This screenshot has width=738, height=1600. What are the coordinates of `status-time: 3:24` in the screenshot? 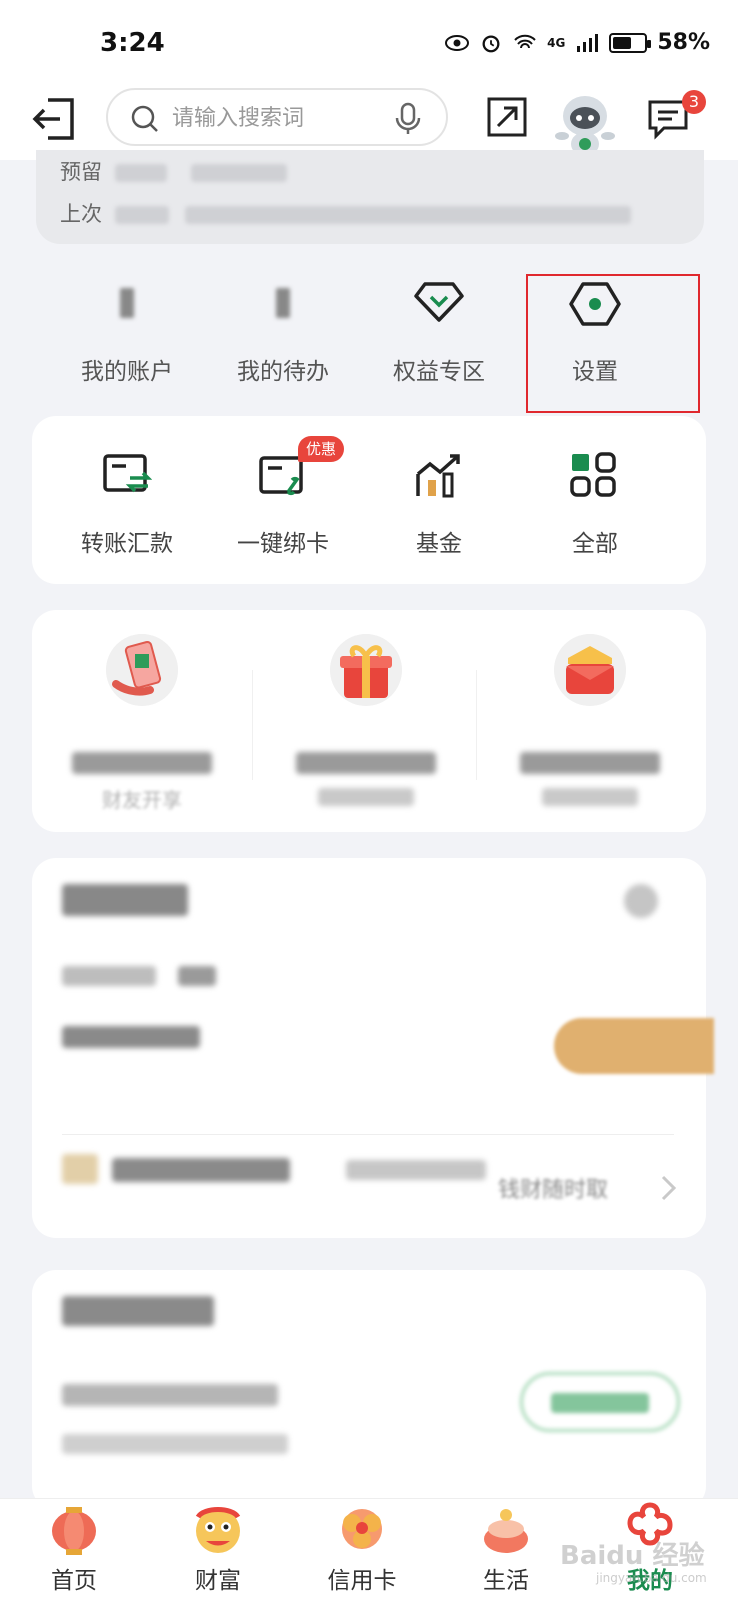 It's located at (132, 43).